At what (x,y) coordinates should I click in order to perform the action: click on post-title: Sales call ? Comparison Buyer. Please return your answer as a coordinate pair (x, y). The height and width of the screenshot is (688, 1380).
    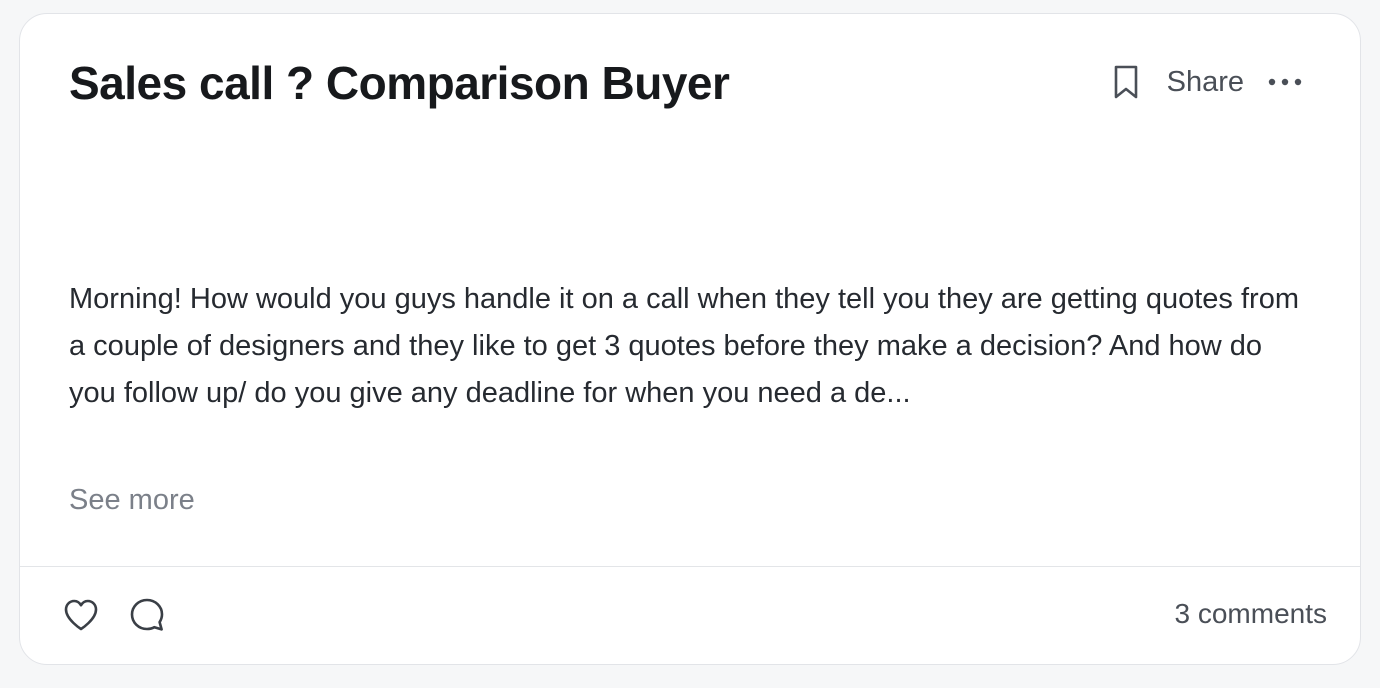
    Looking at the image, I should click on (399, 83).